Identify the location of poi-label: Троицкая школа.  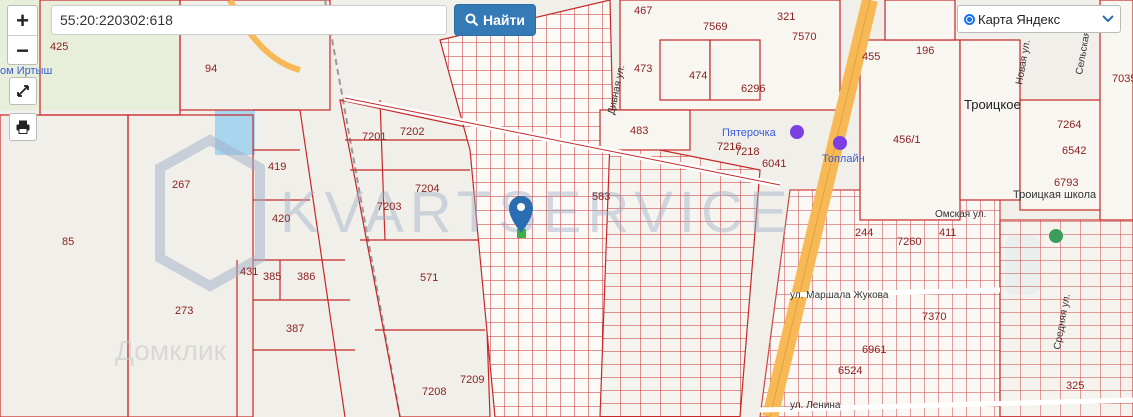
(1055, 195).